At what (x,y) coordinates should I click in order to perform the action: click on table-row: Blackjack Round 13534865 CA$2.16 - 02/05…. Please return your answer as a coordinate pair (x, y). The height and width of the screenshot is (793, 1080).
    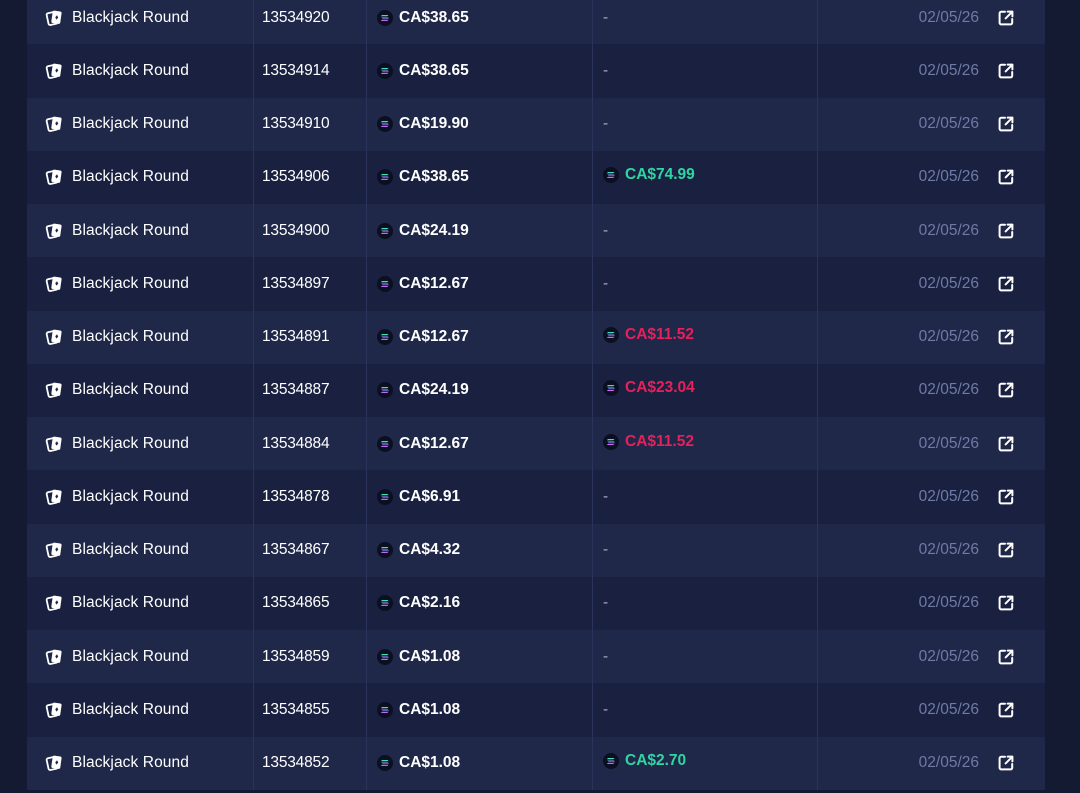
    Looking at the image, I should click on (536, 603).